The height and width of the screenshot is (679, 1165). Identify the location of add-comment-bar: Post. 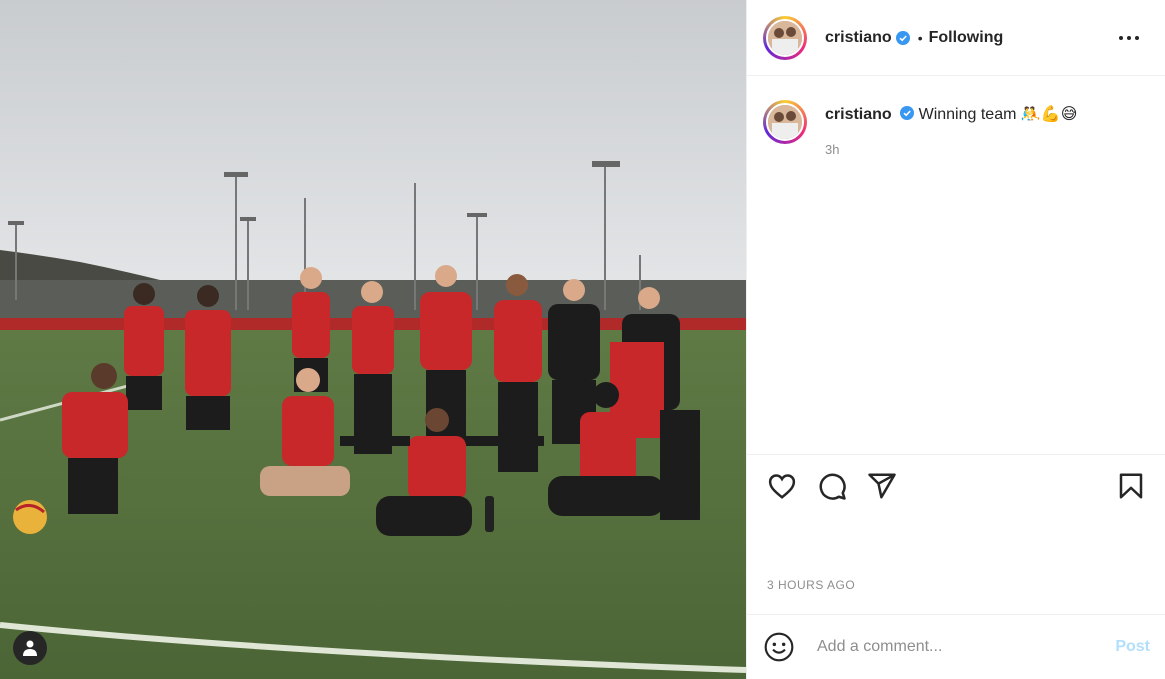
(956, 646).